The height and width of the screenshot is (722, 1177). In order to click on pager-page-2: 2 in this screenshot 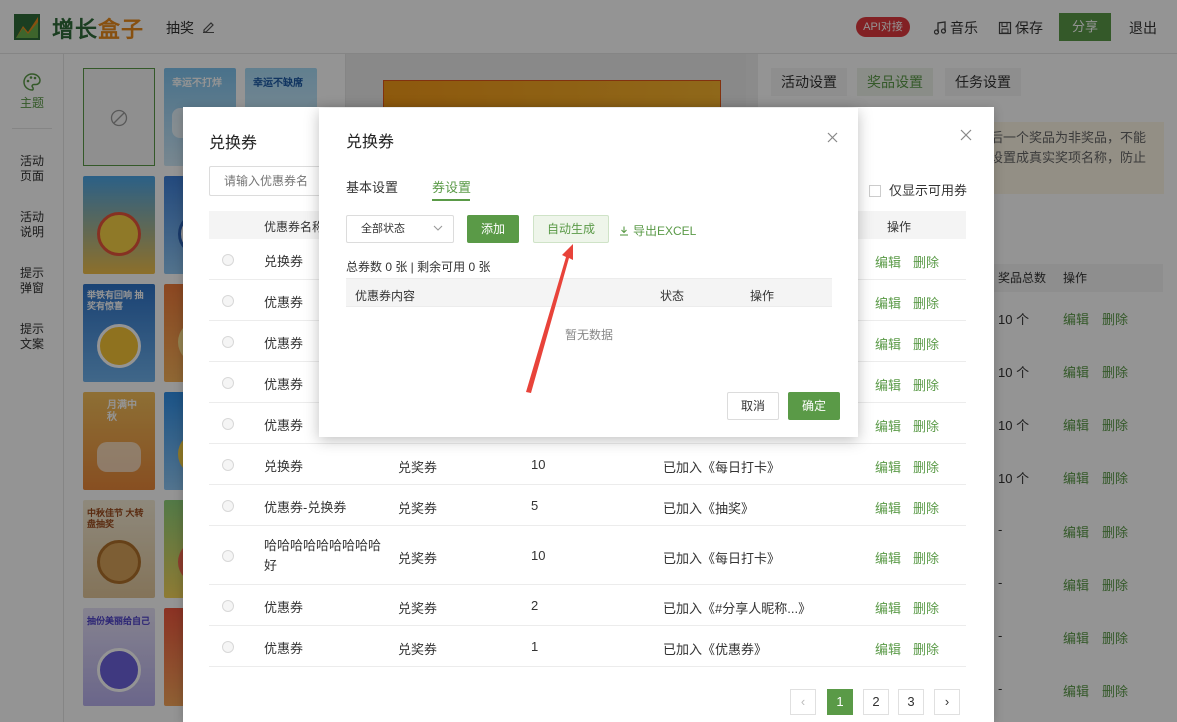, I will do `click(876, 702)`.